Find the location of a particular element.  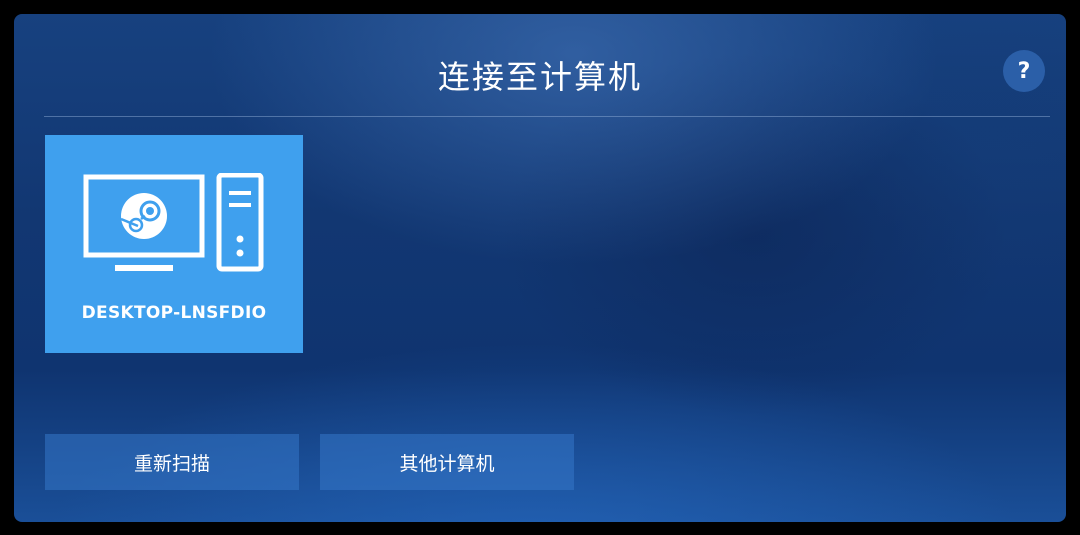

computer-tile: DESKTOP-LNSFDIO is located at coordinates (174, 244).